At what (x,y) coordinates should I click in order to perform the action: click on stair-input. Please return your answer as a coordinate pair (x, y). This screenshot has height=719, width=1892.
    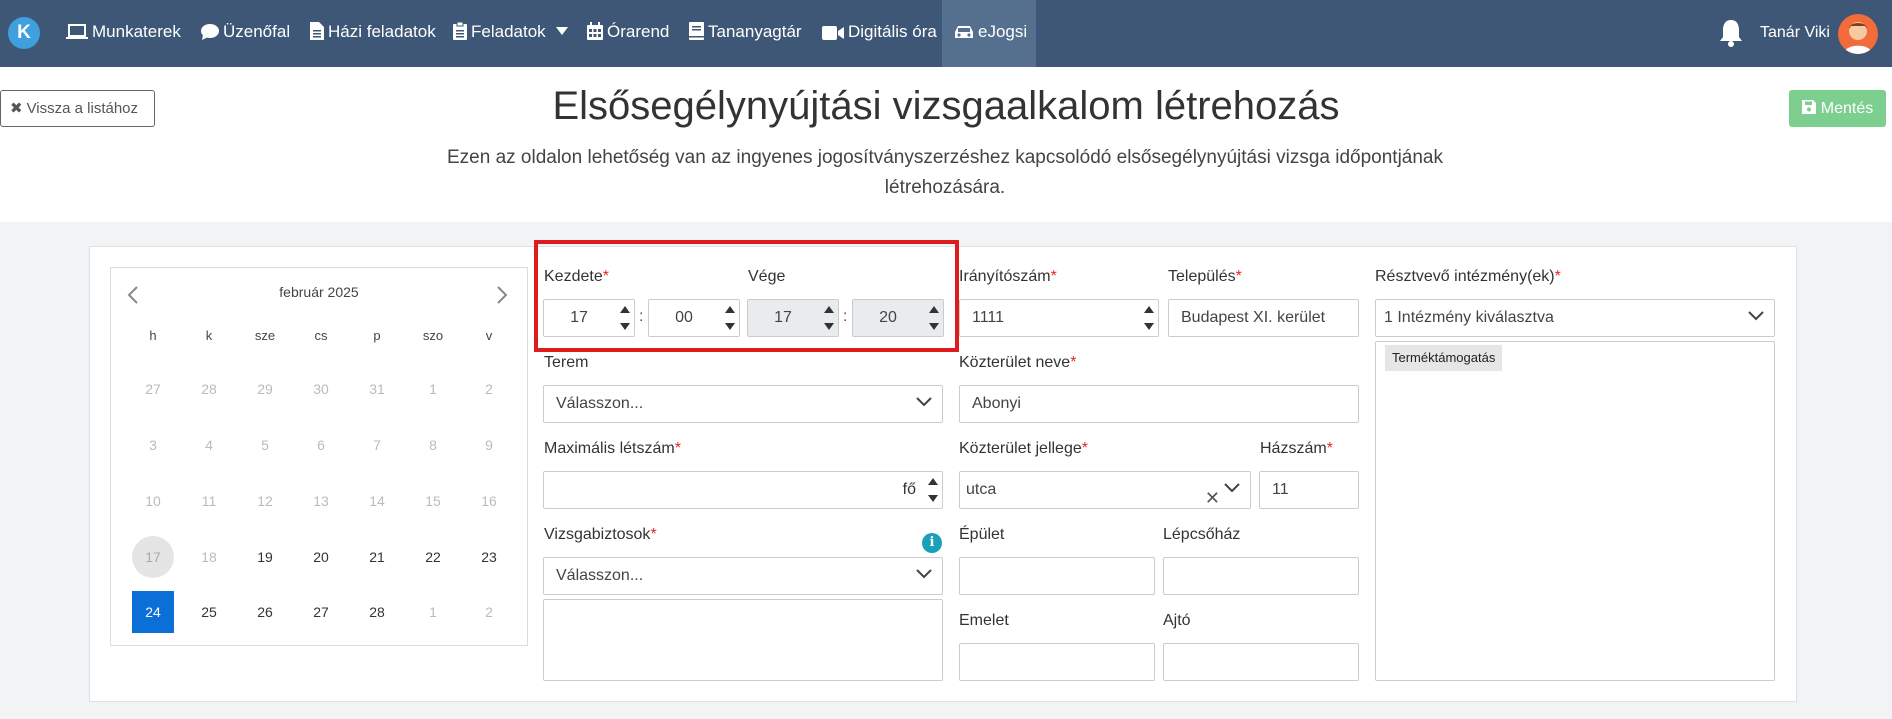
    Looking at the image, I should click on (1261, 576).